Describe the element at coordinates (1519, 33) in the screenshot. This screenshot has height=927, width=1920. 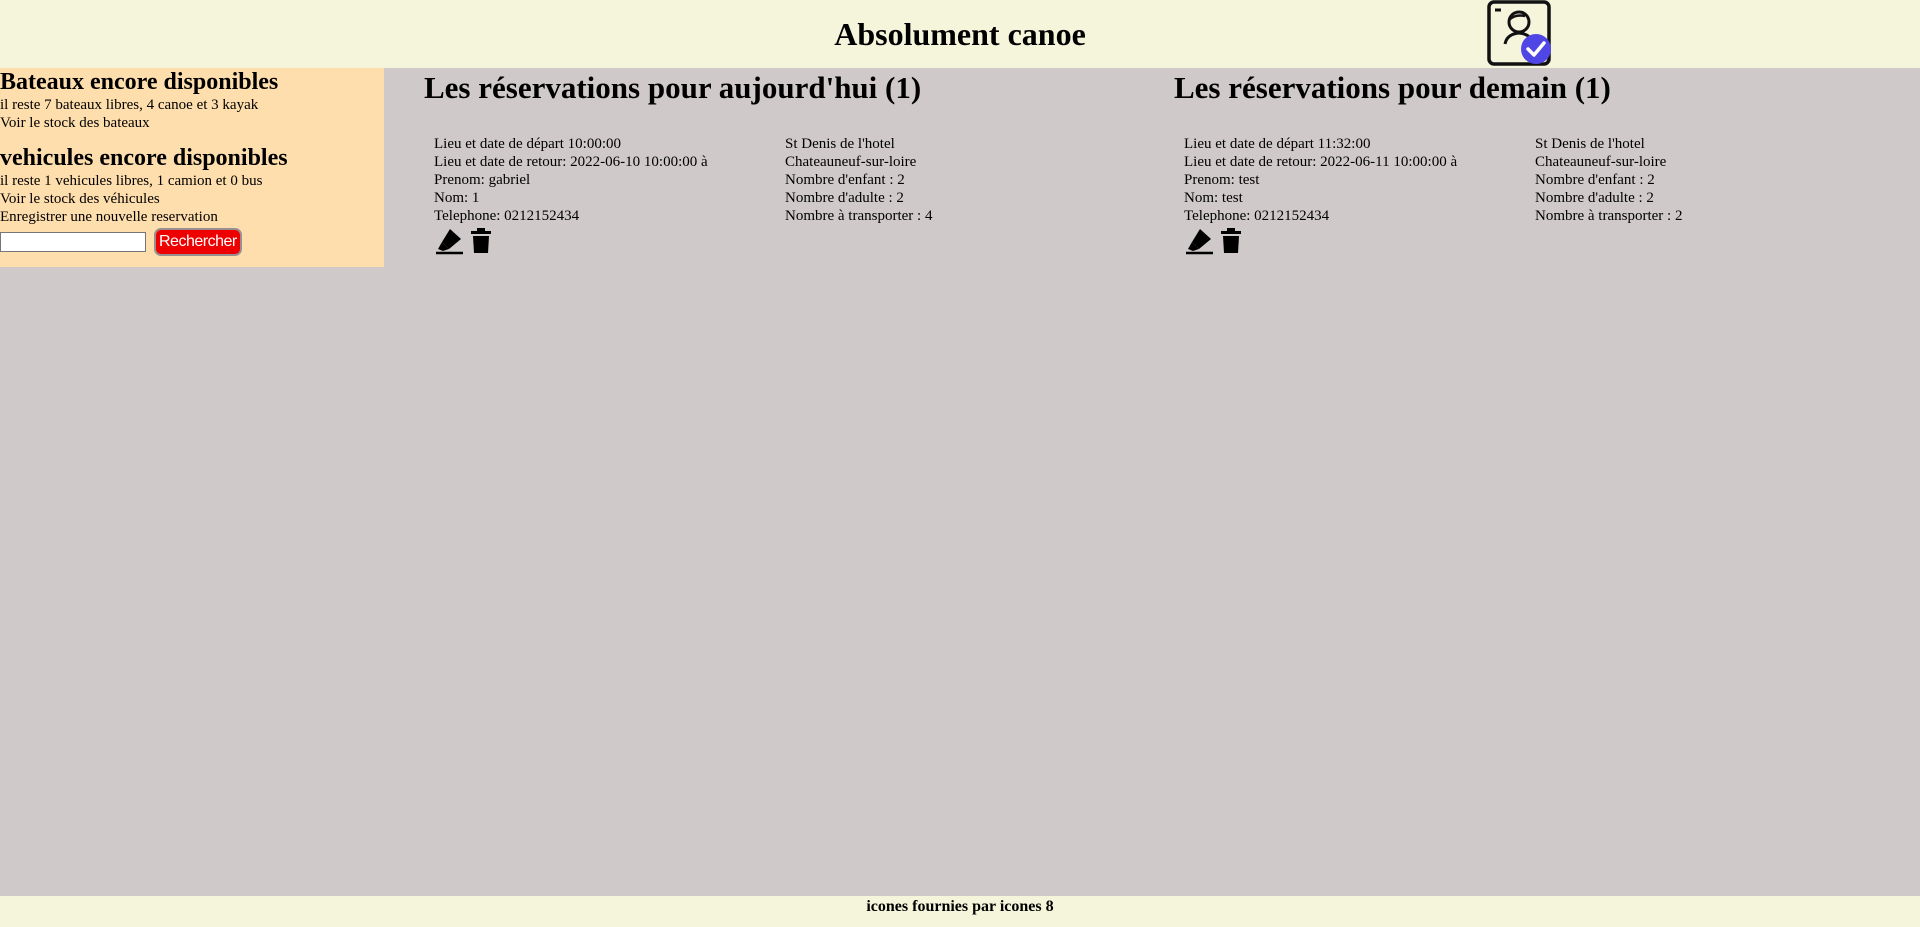
I see `user-profile-check-icon` at that location.